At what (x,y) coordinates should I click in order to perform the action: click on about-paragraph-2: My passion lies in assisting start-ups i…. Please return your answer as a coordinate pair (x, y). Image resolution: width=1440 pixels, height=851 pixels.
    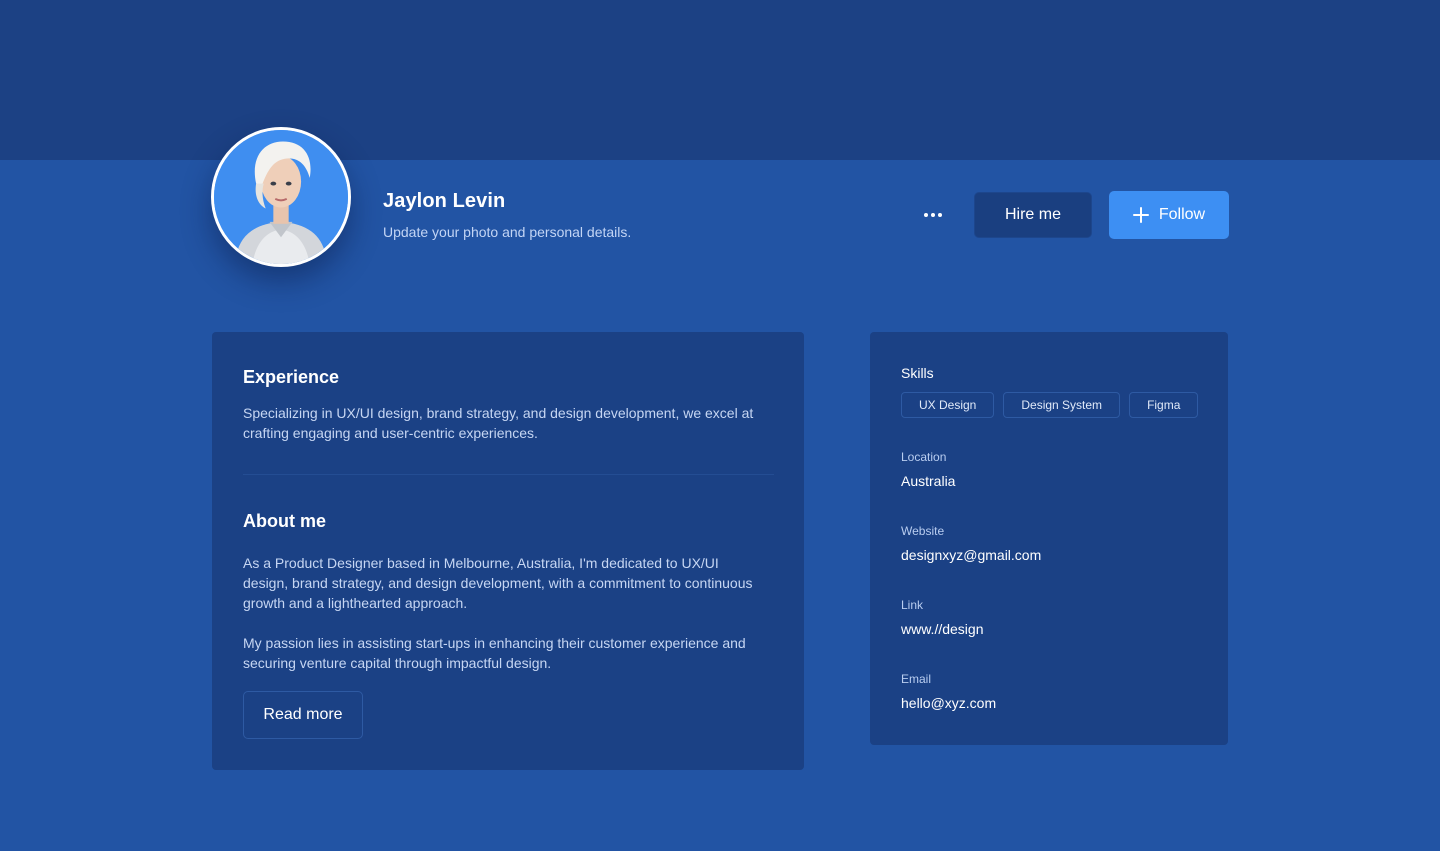
    Looking at the image, I should click on (494, 653).